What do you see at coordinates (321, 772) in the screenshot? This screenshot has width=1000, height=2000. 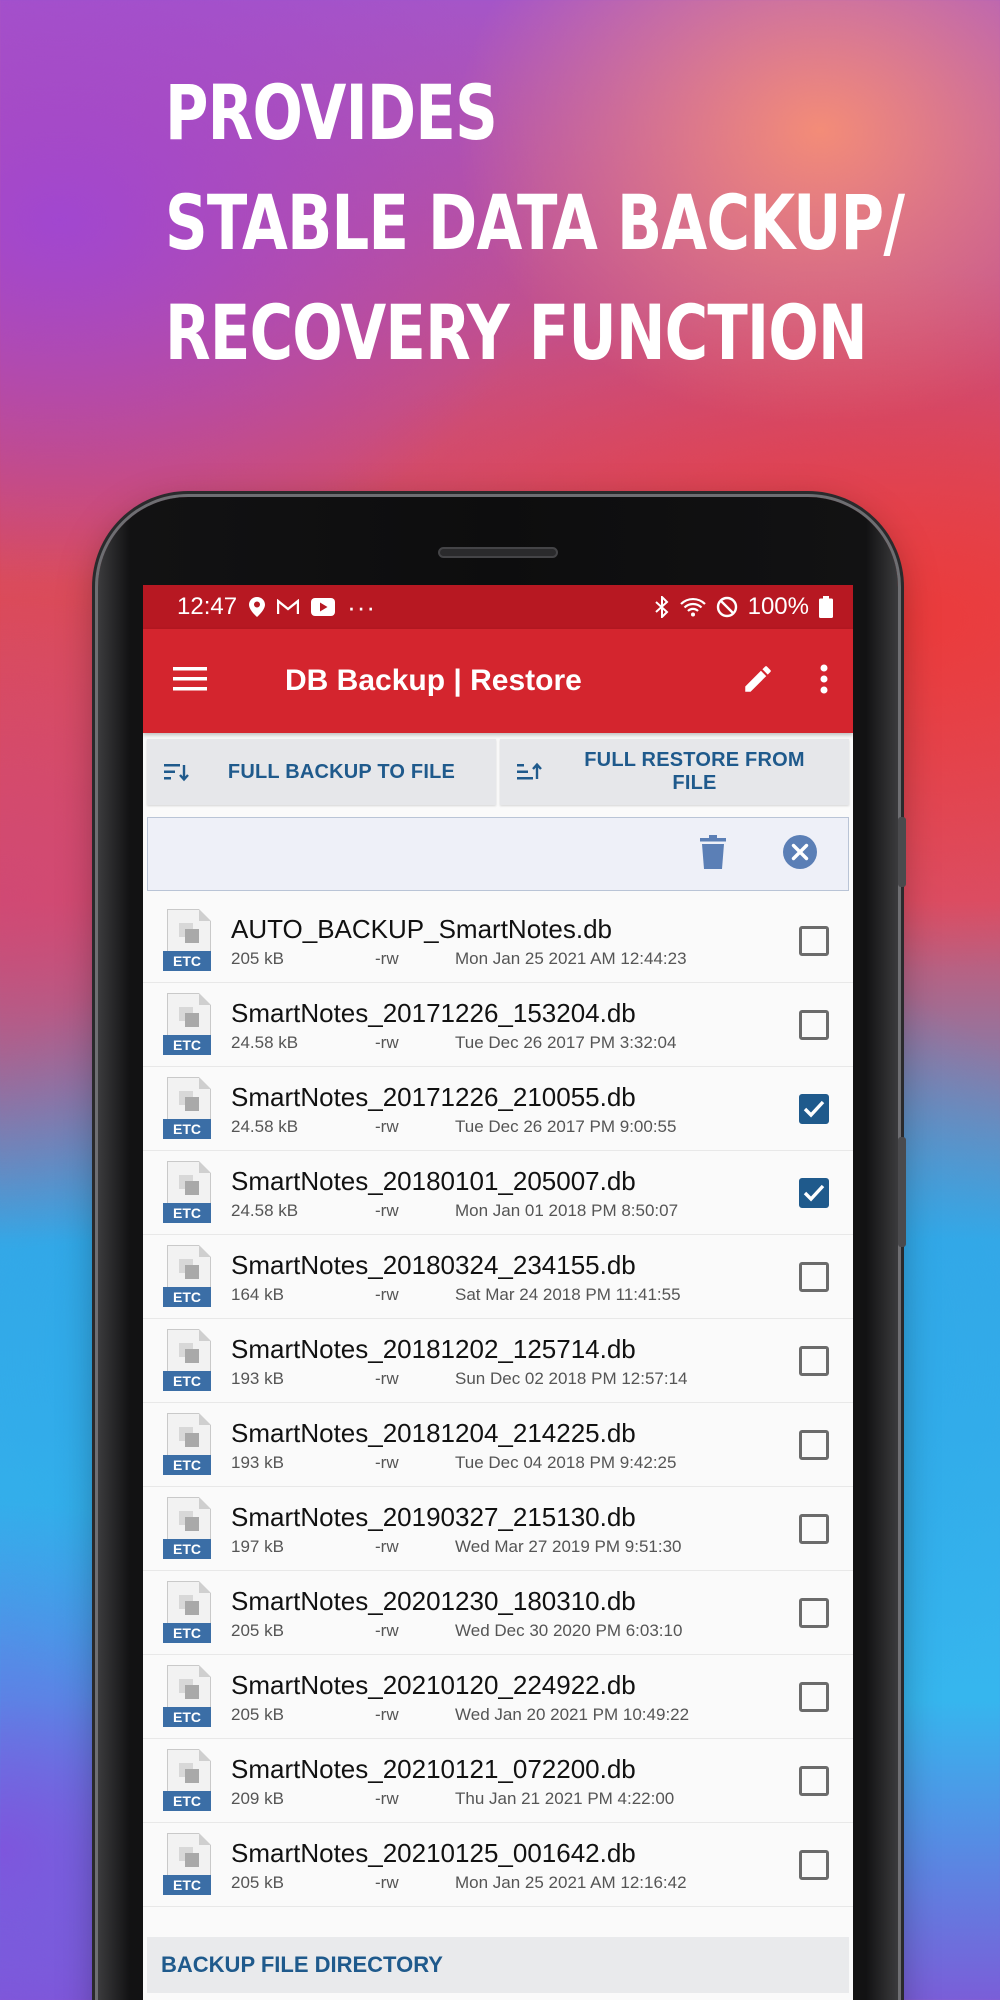 I see `full-backup-button: FULL BACKUP TO FILE` at bounding box center [321, 772].